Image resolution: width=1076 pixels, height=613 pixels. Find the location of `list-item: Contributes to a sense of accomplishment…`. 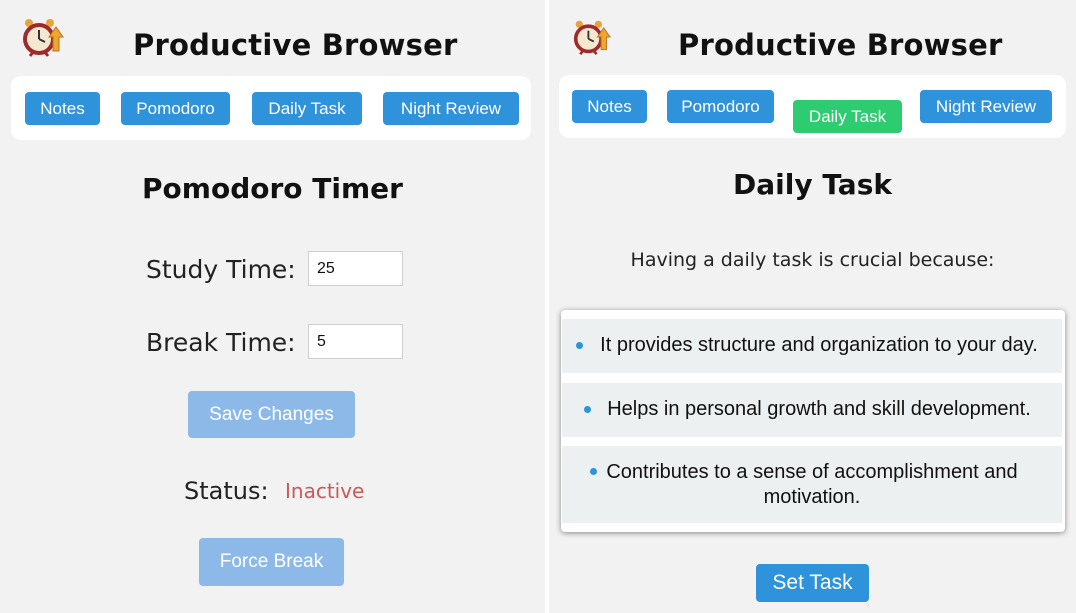

list-item: Contributes to a sense of accomplishment… is located at coordinates (812, 484).